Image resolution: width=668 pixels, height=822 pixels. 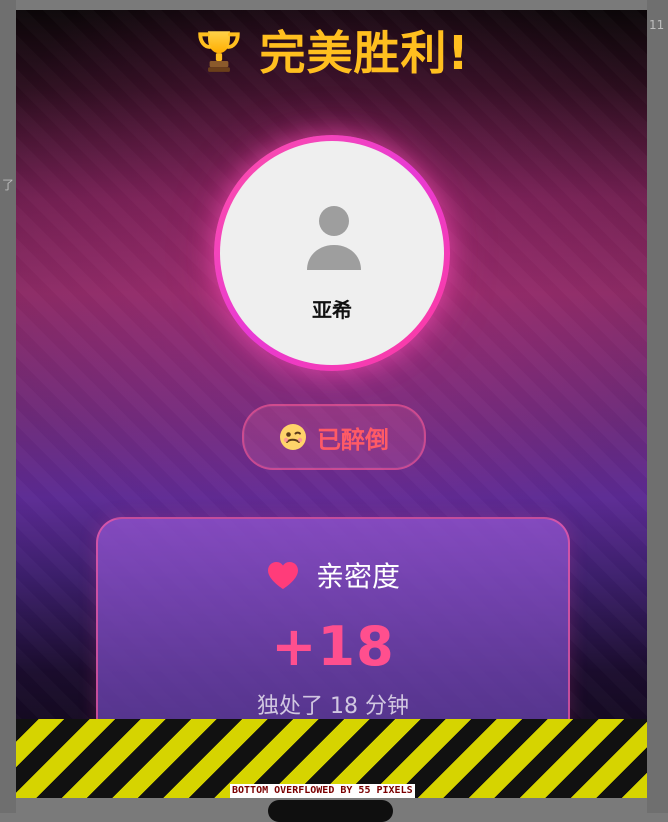 What do you see at coordinates (657, 25) in the screenshot?
I see `background-edge-text-right: 11` at bounding box center [657, 25].